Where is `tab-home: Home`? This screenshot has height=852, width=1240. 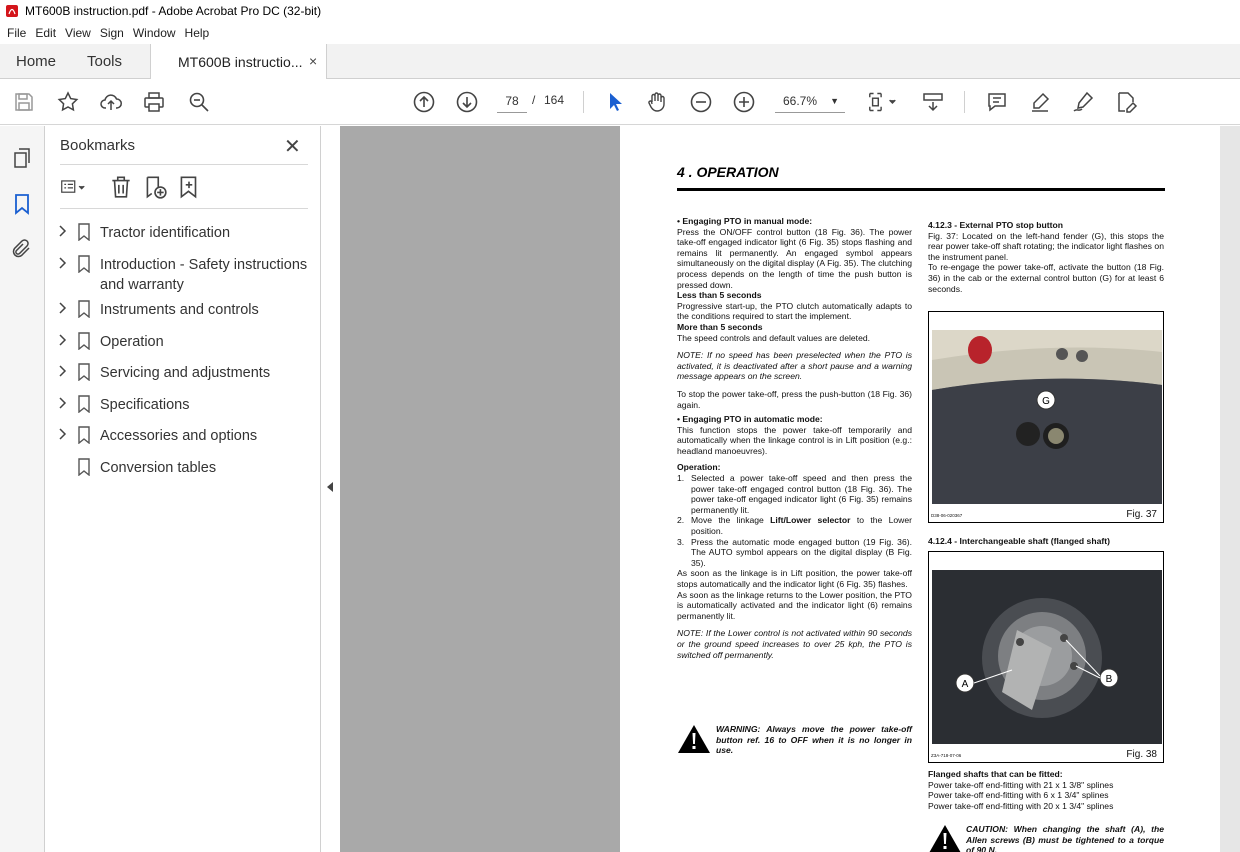
tab-home: Home is located at coordinates (36, 61).